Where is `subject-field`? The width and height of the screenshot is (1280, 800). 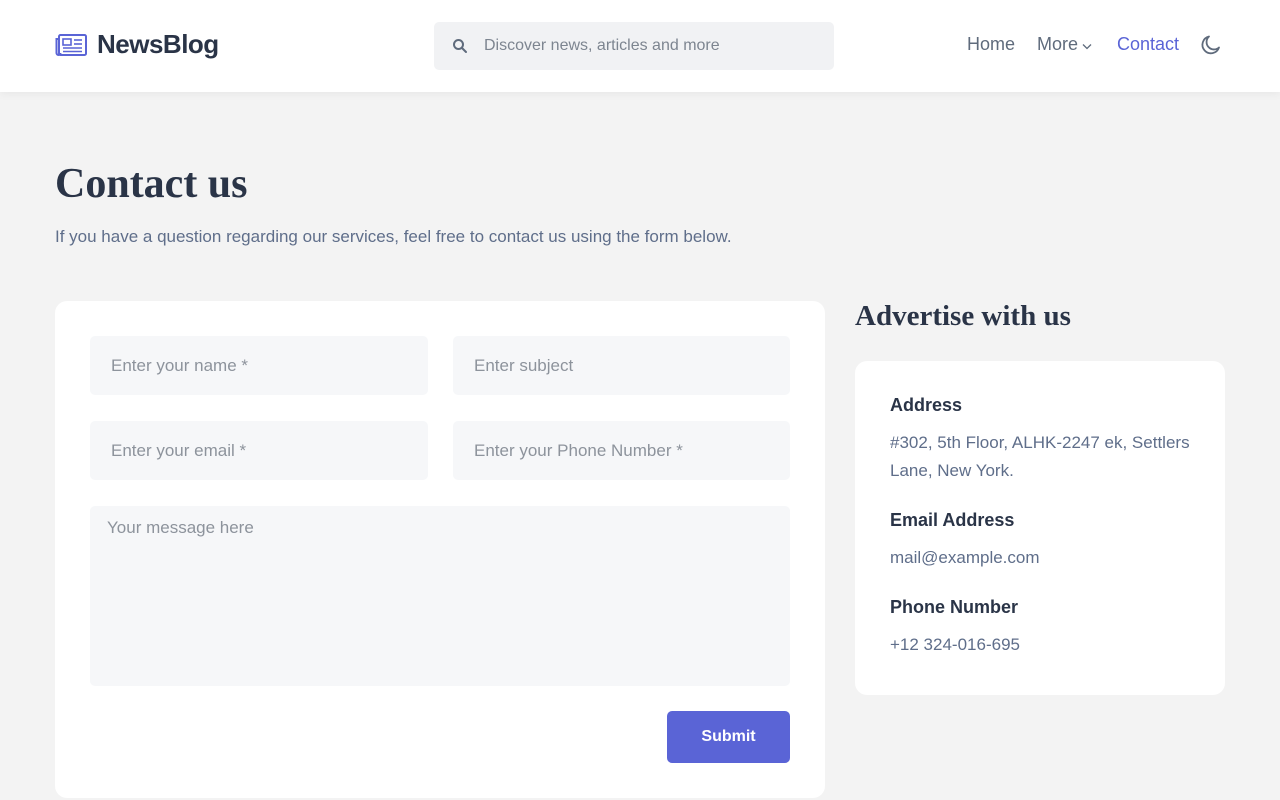
subject-field is located at coordinates (621, 365).